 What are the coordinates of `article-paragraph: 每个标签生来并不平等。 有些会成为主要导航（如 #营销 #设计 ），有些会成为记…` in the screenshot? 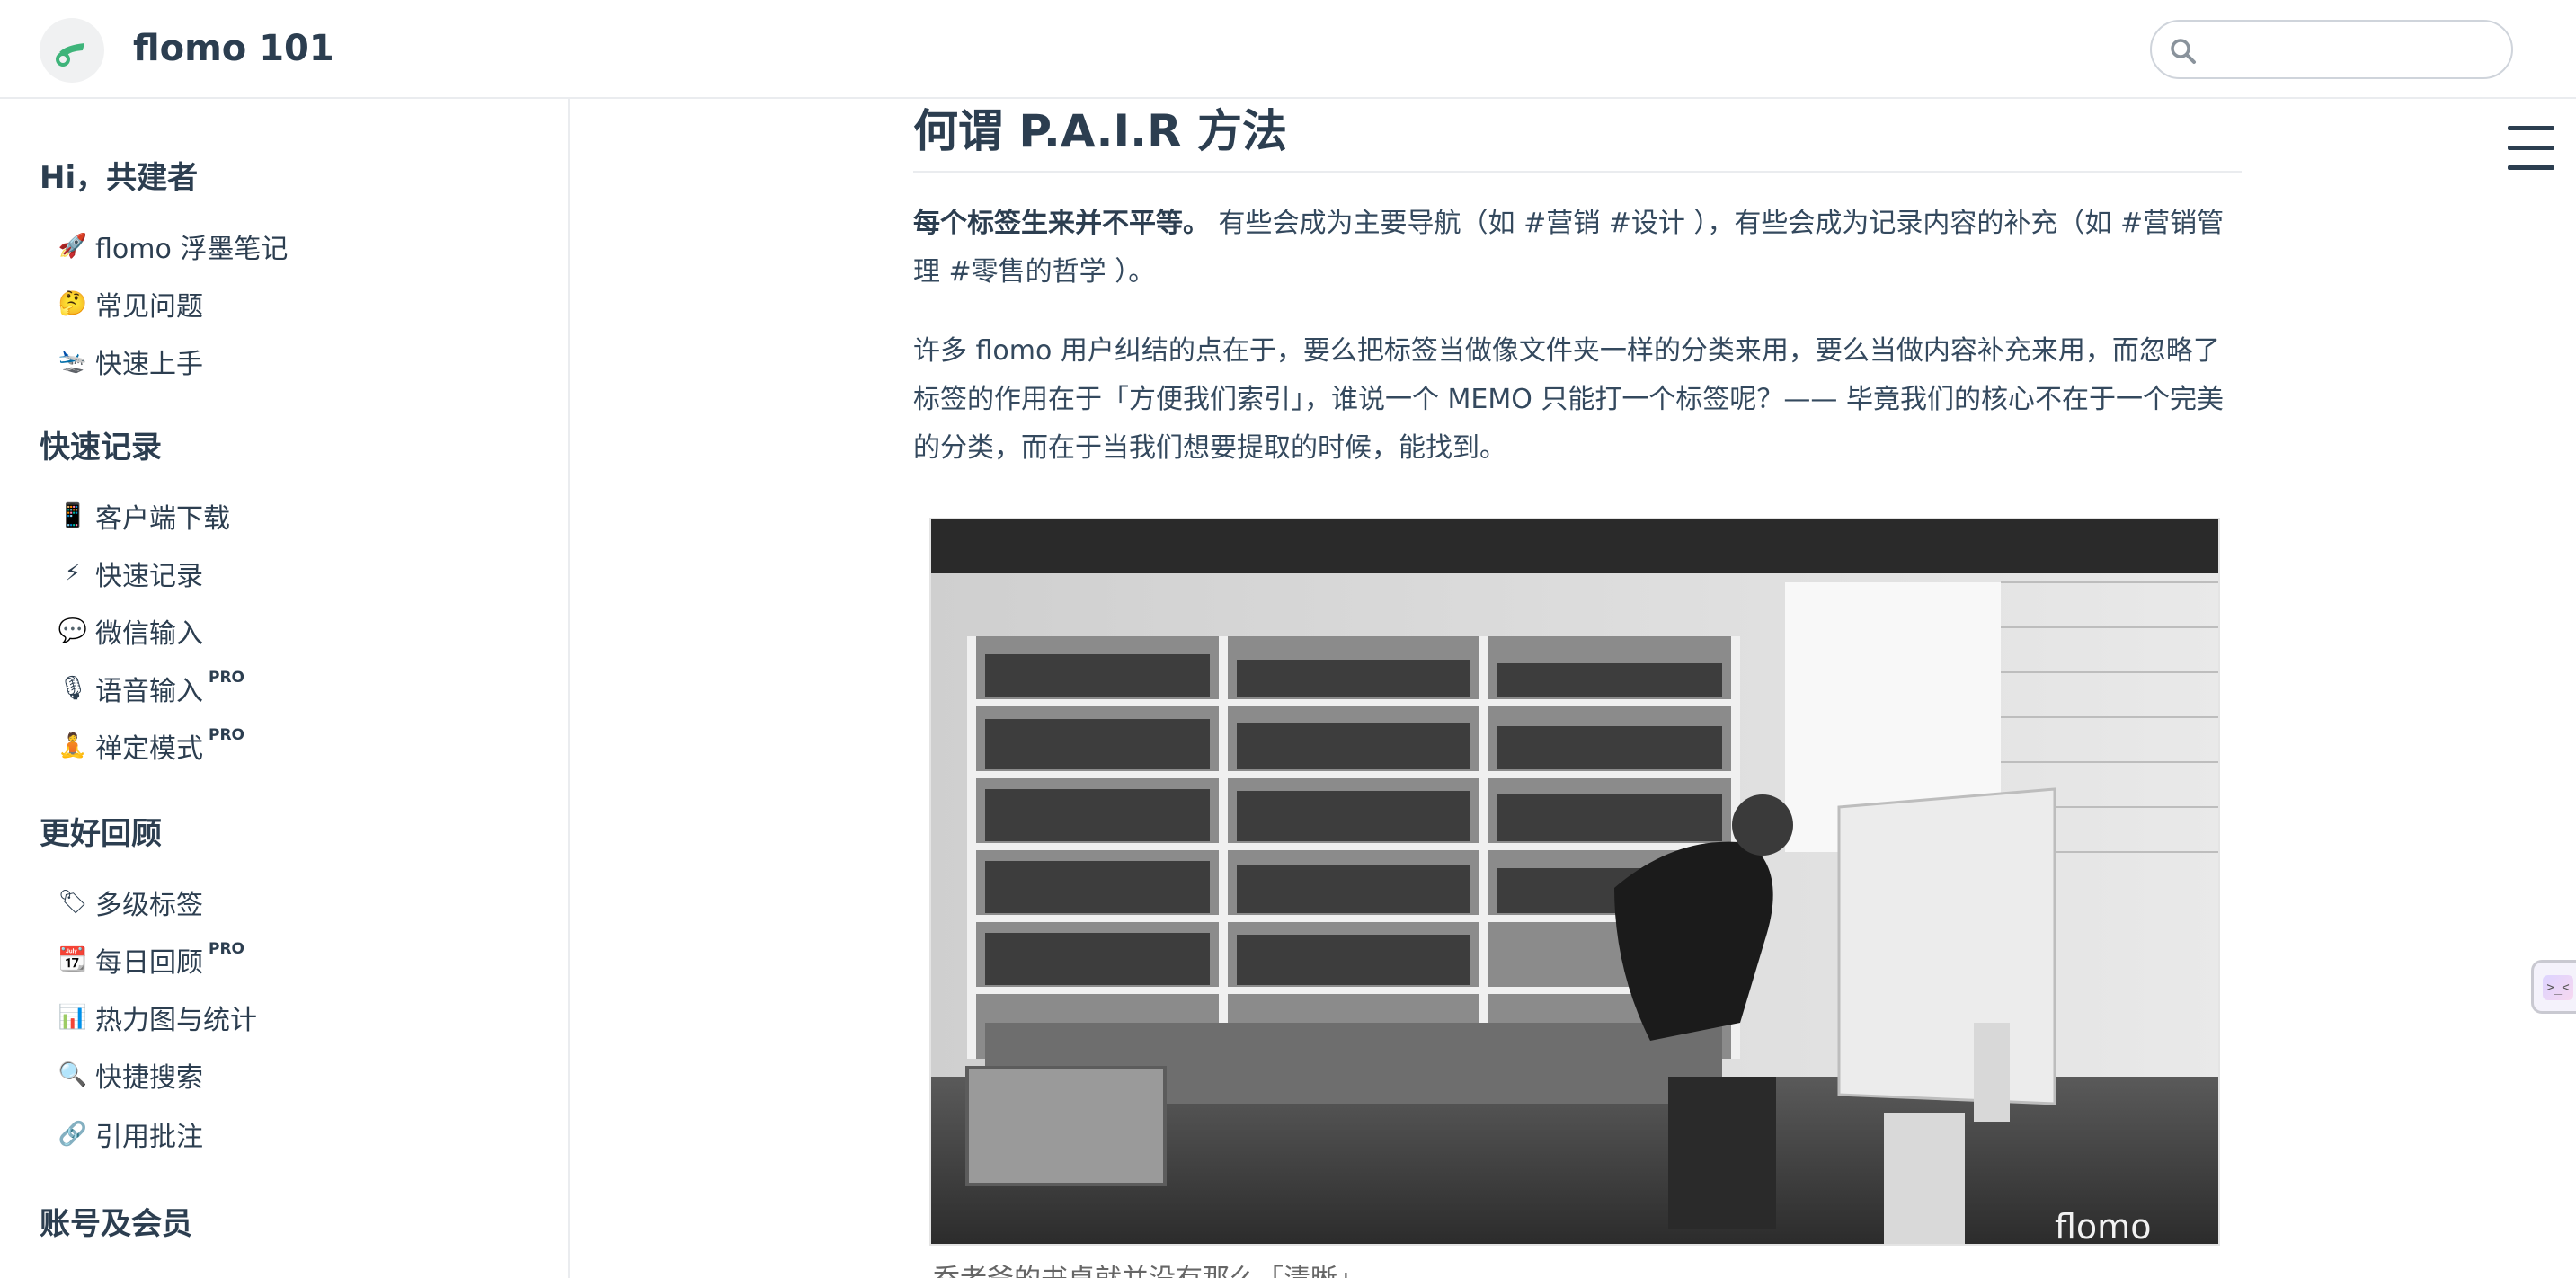 It's located at (1579, 248).